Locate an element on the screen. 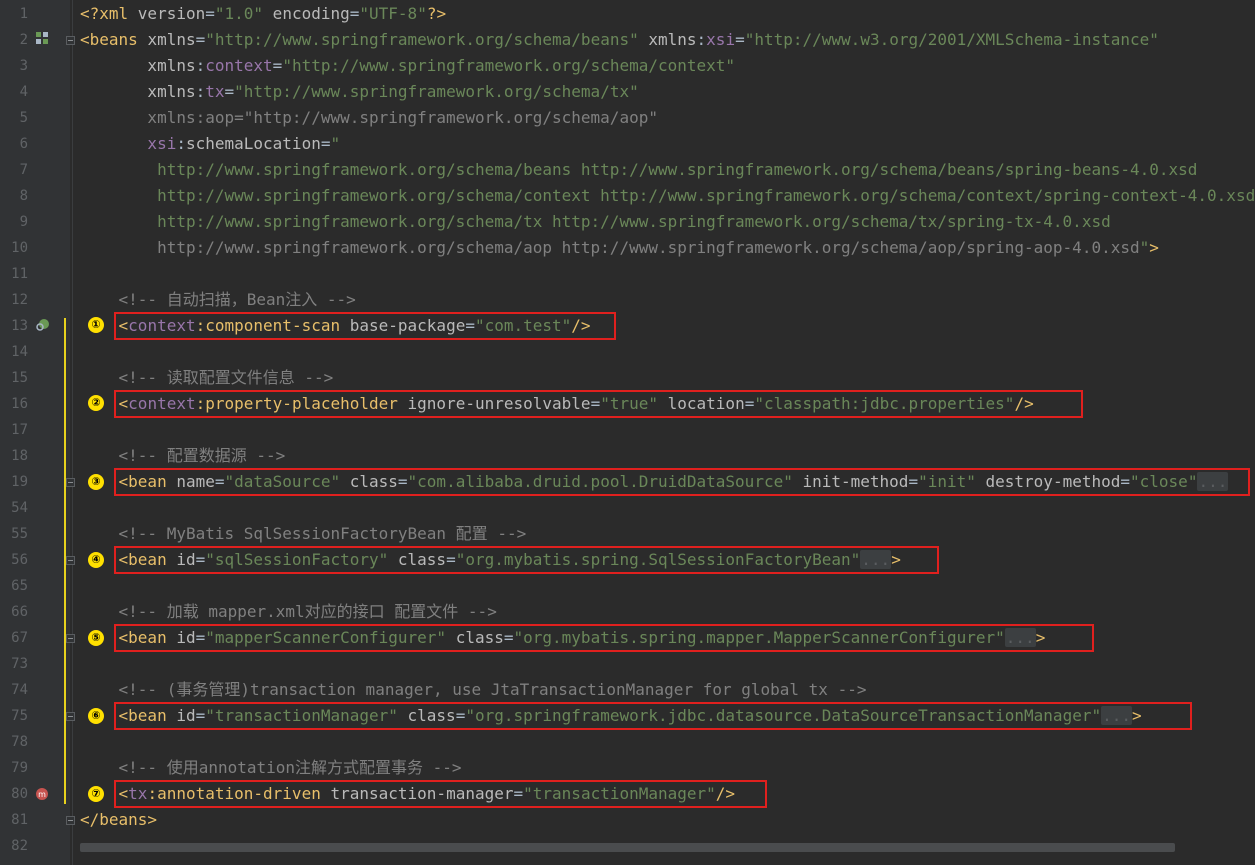 This screenshot has height=865, width=1255. line-number: 74 is located at coordinates (19, 690).